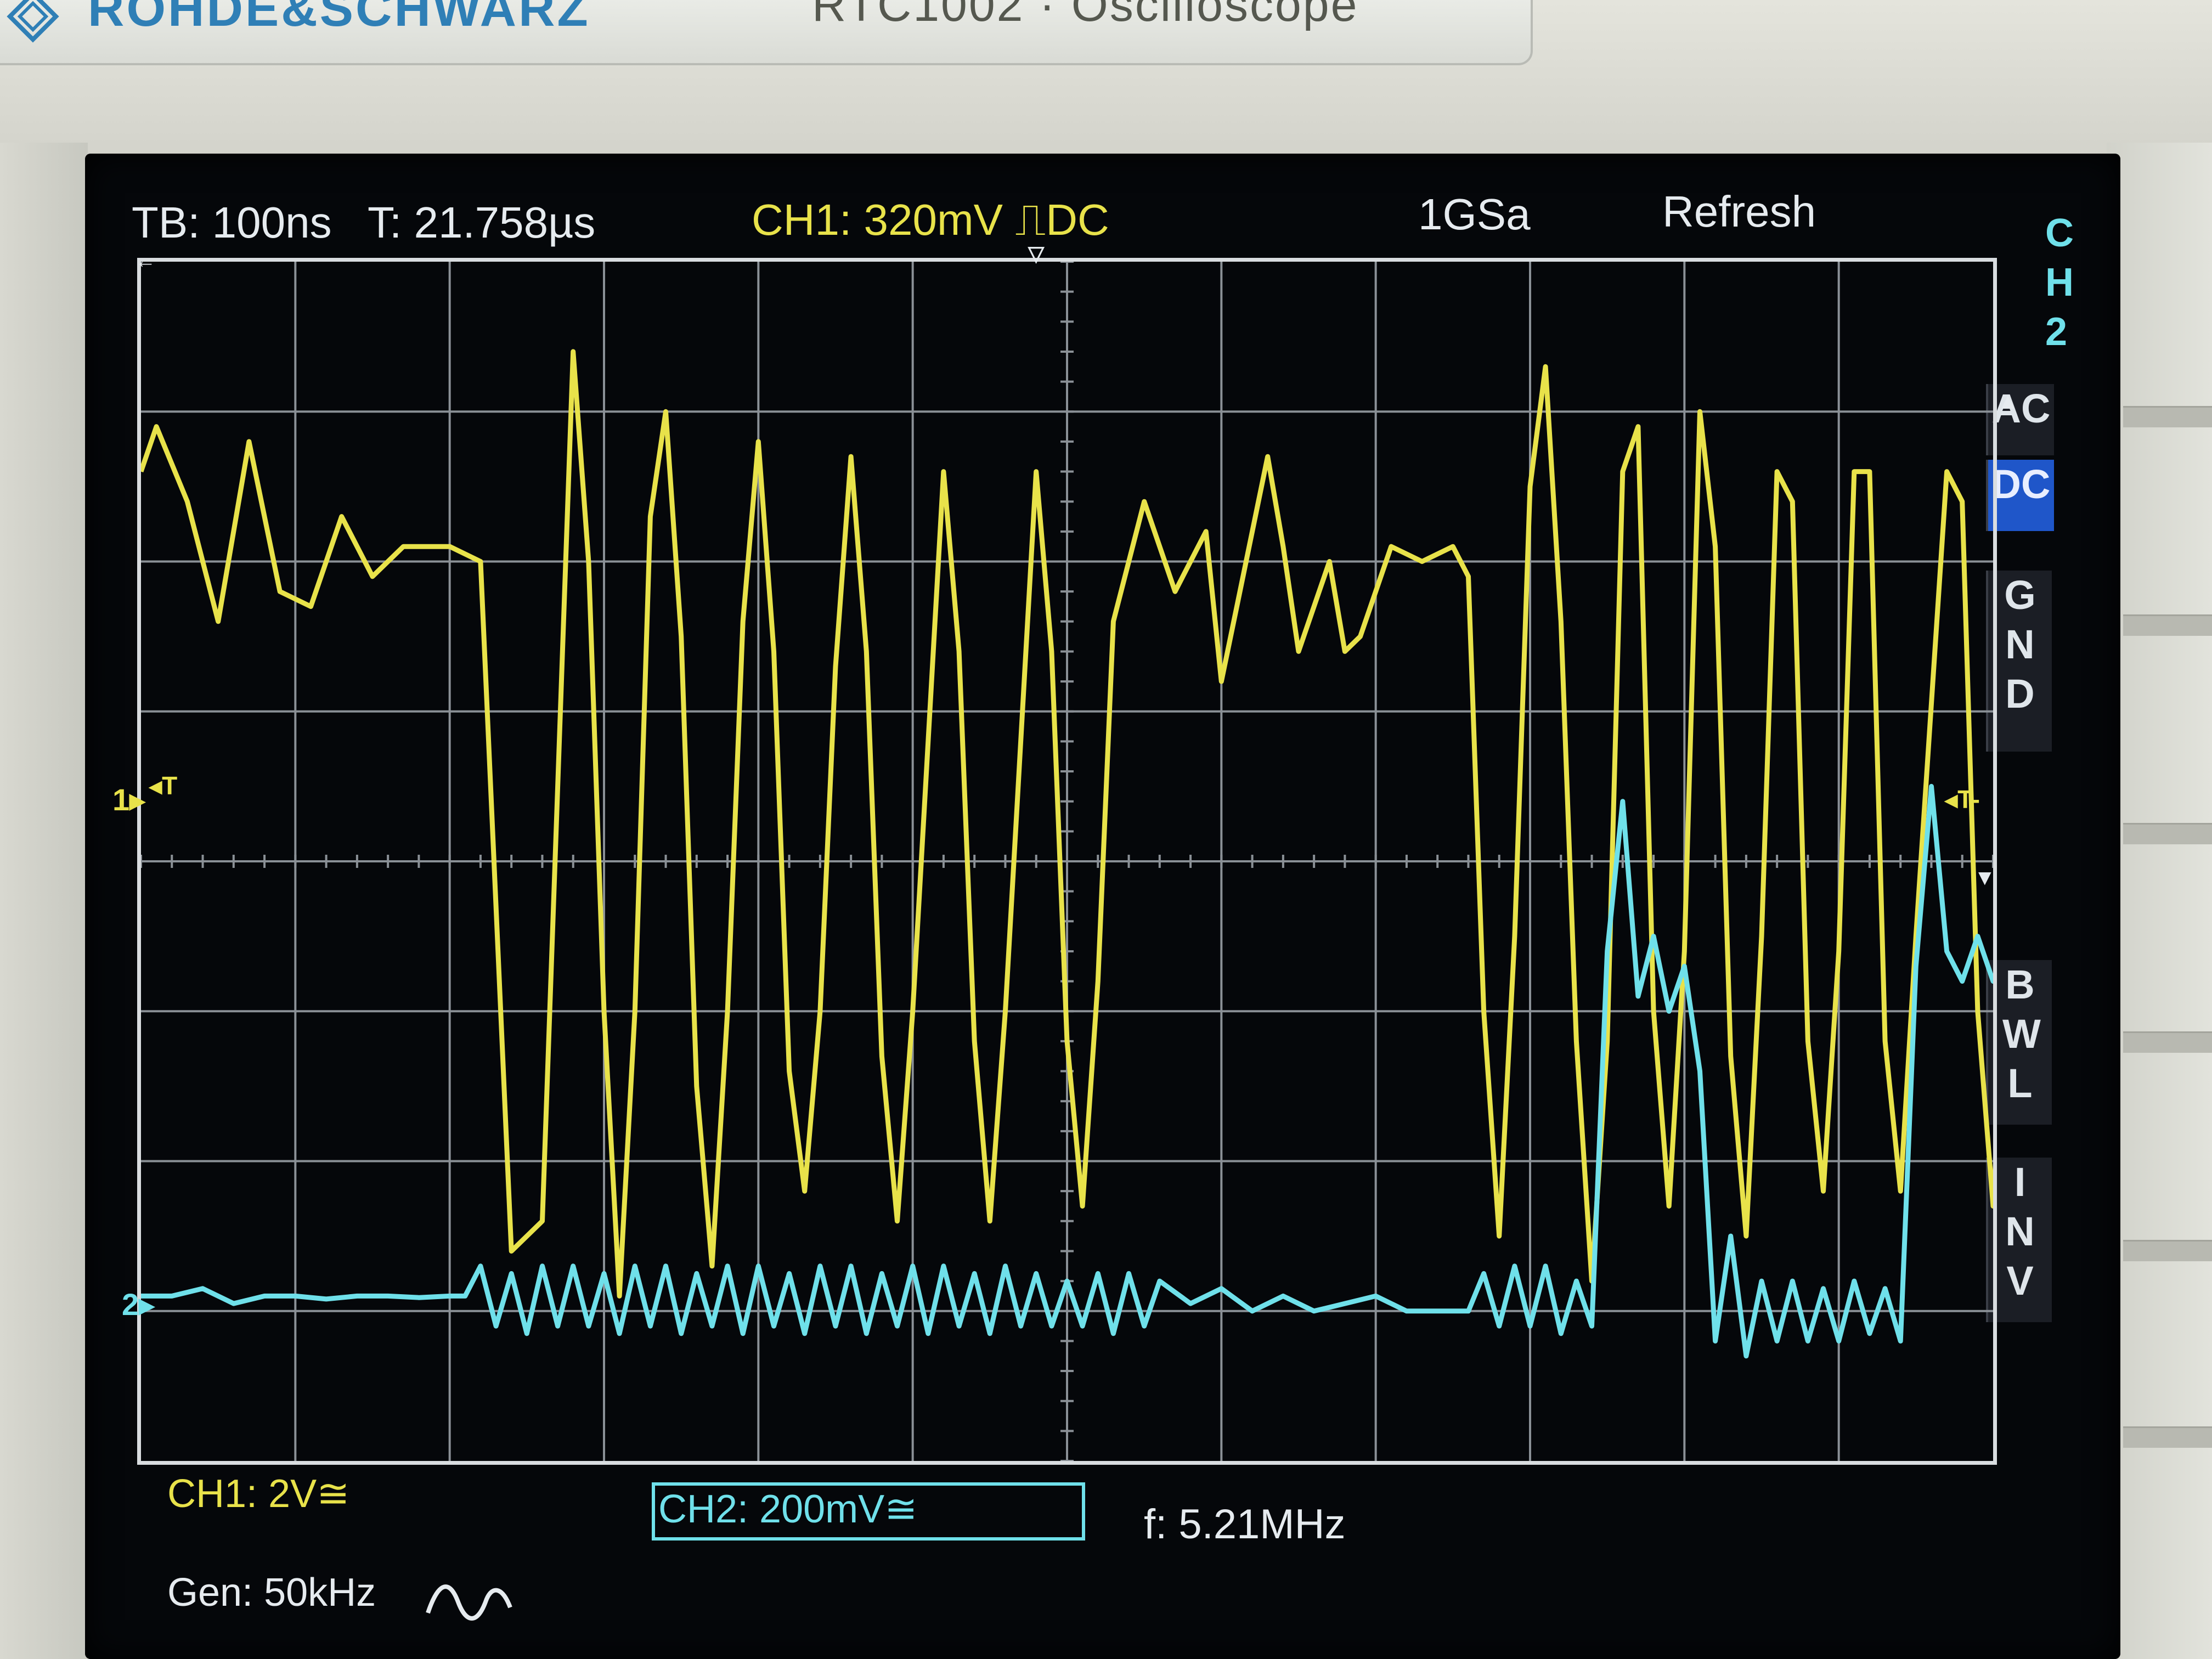  What do you see at coordinates (271, 1593) in the screenshot?
I see `generator-readout: Gen: 50kHz` at bounding box center [271, 1593].